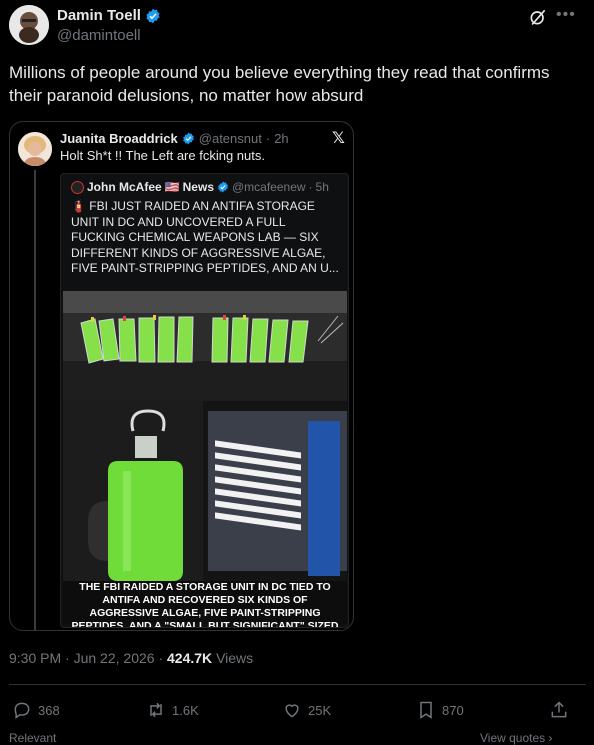 The height and width of the screenshot is (745, 594). I want to click on inner-author-name: John McAfee, so click(124, 187).